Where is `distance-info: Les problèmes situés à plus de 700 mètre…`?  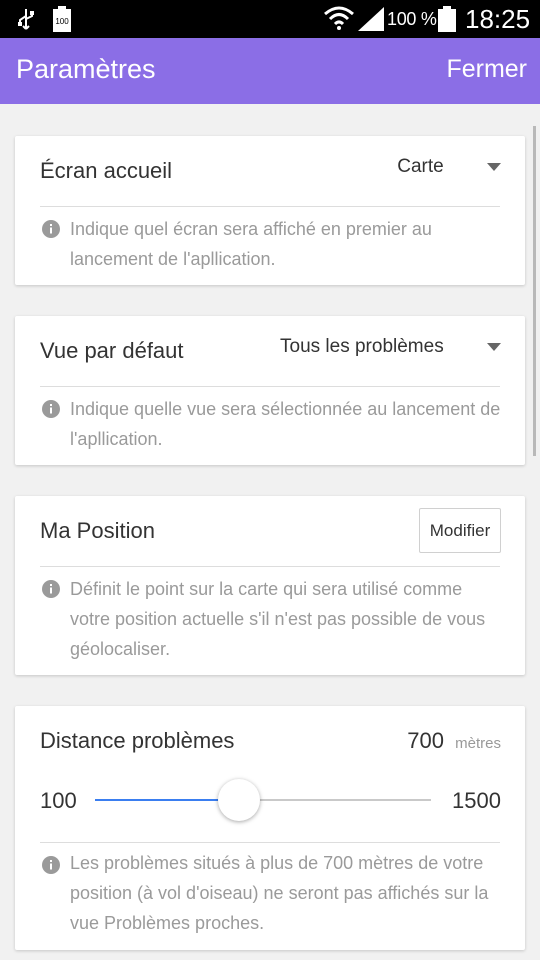
distance-info: Les problèmes situés à plus de 700 mètre… is located at coordinates (279, 893).